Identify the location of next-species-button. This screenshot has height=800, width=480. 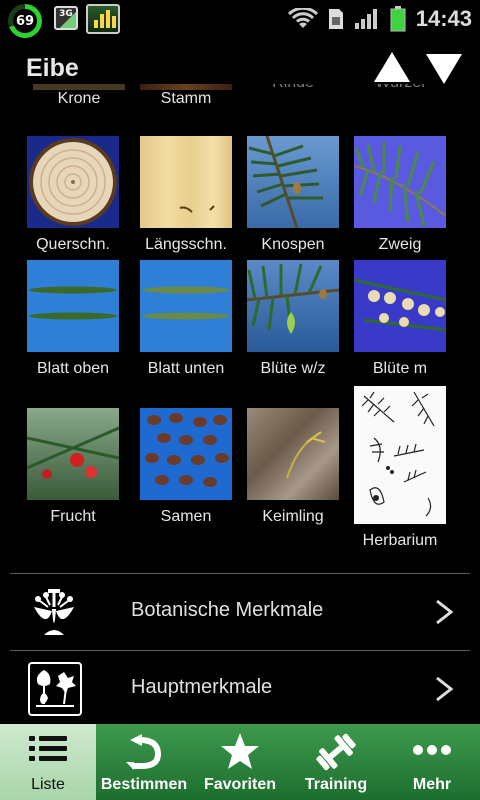
(444, 68).